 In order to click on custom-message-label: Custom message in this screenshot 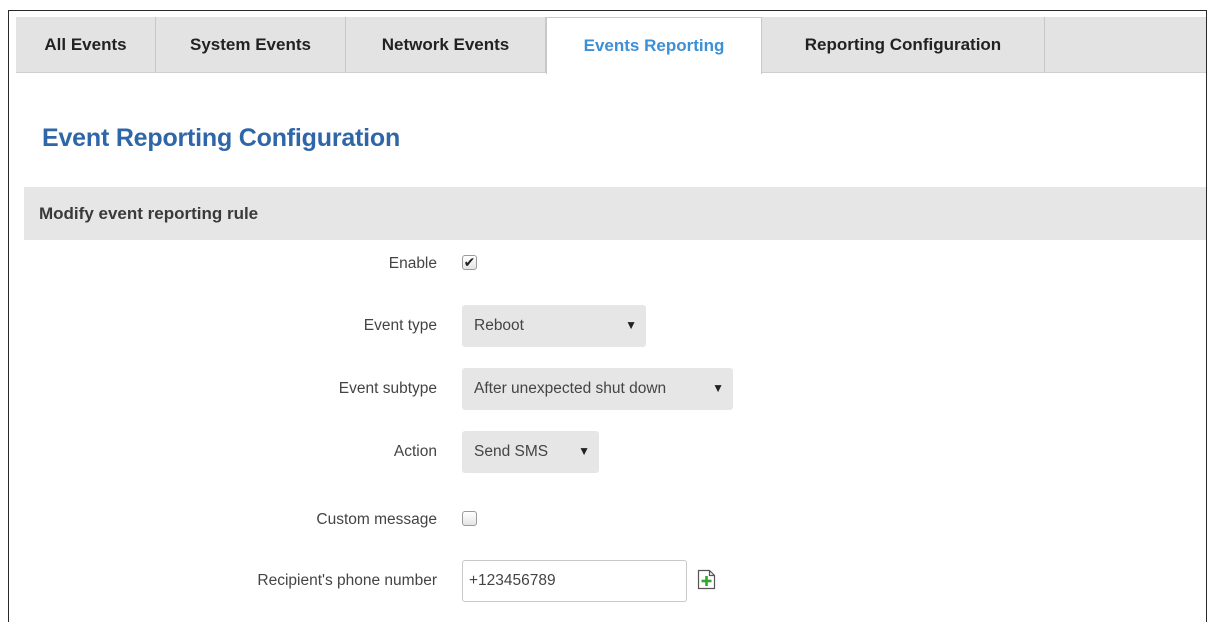, I will do `click(376, 519)`.